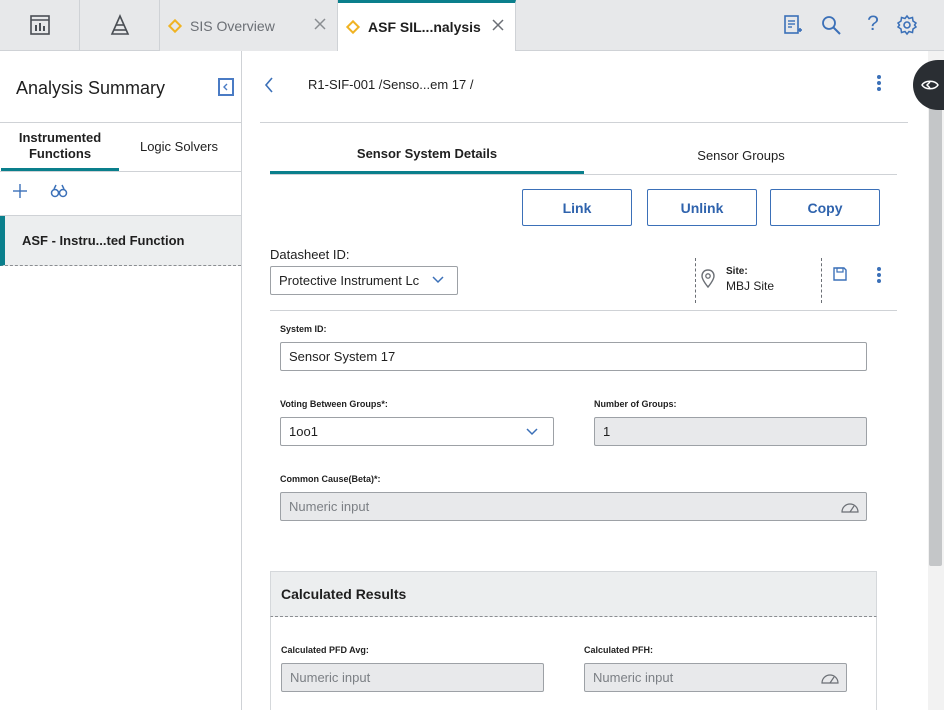 The width and height of the screenshot is (944, 710). What do you see at coordinates (741, 155) in the screenshot?
I see `tab-sensor-groups: Sensor Groups` at bounding box center [741, 155].